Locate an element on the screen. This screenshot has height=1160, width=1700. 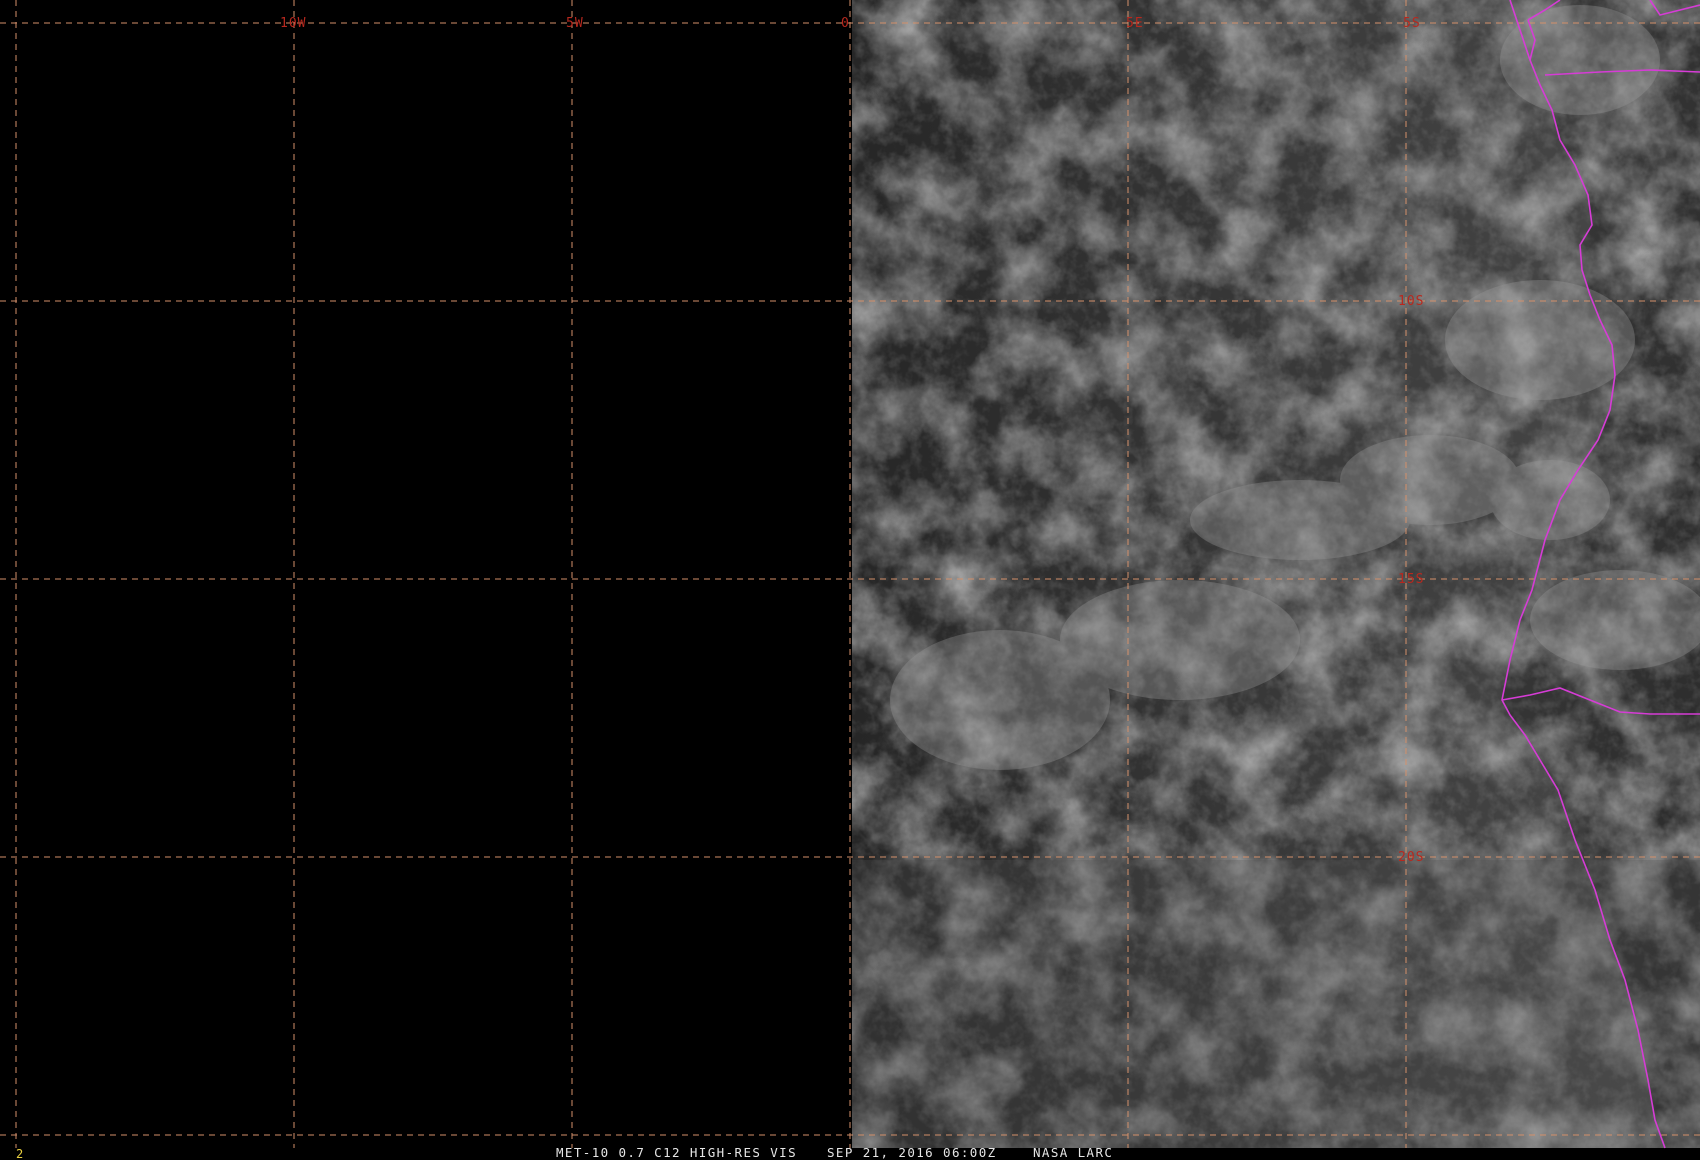
latitude-label-10s: 10S is located at coordinates (1411, 301).